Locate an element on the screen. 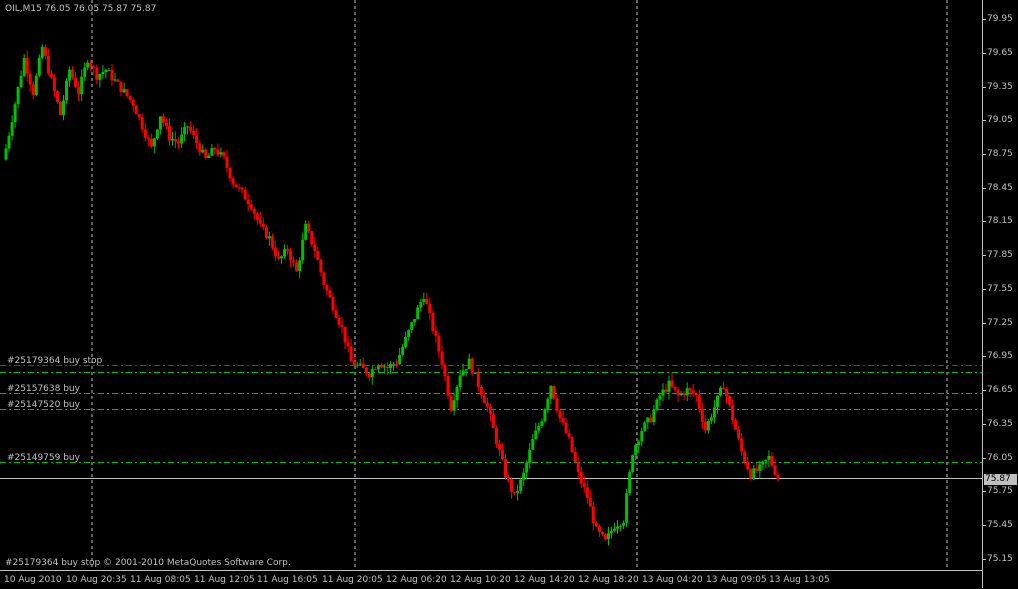 This screenshot has height=589, width=1018. price-tick-label: 78.15 is located at coordinates (1000, 221).